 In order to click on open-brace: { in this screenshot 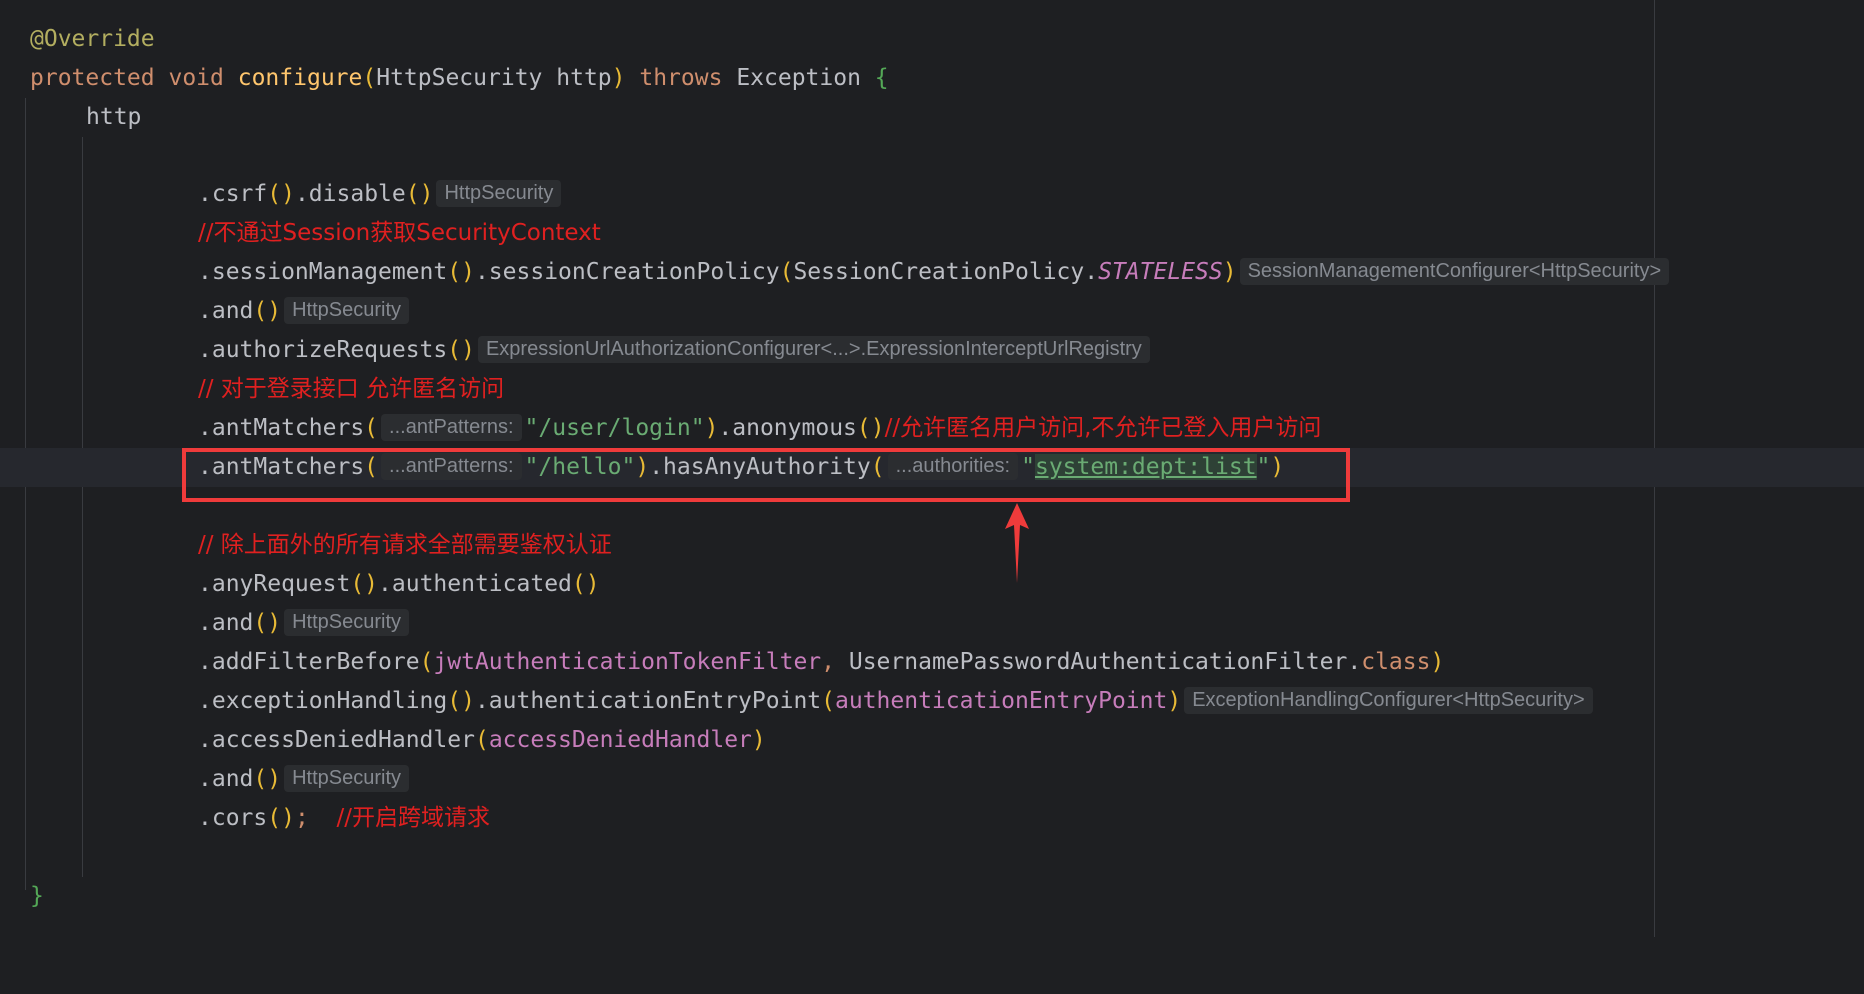, I will do `click(881, 78)`.